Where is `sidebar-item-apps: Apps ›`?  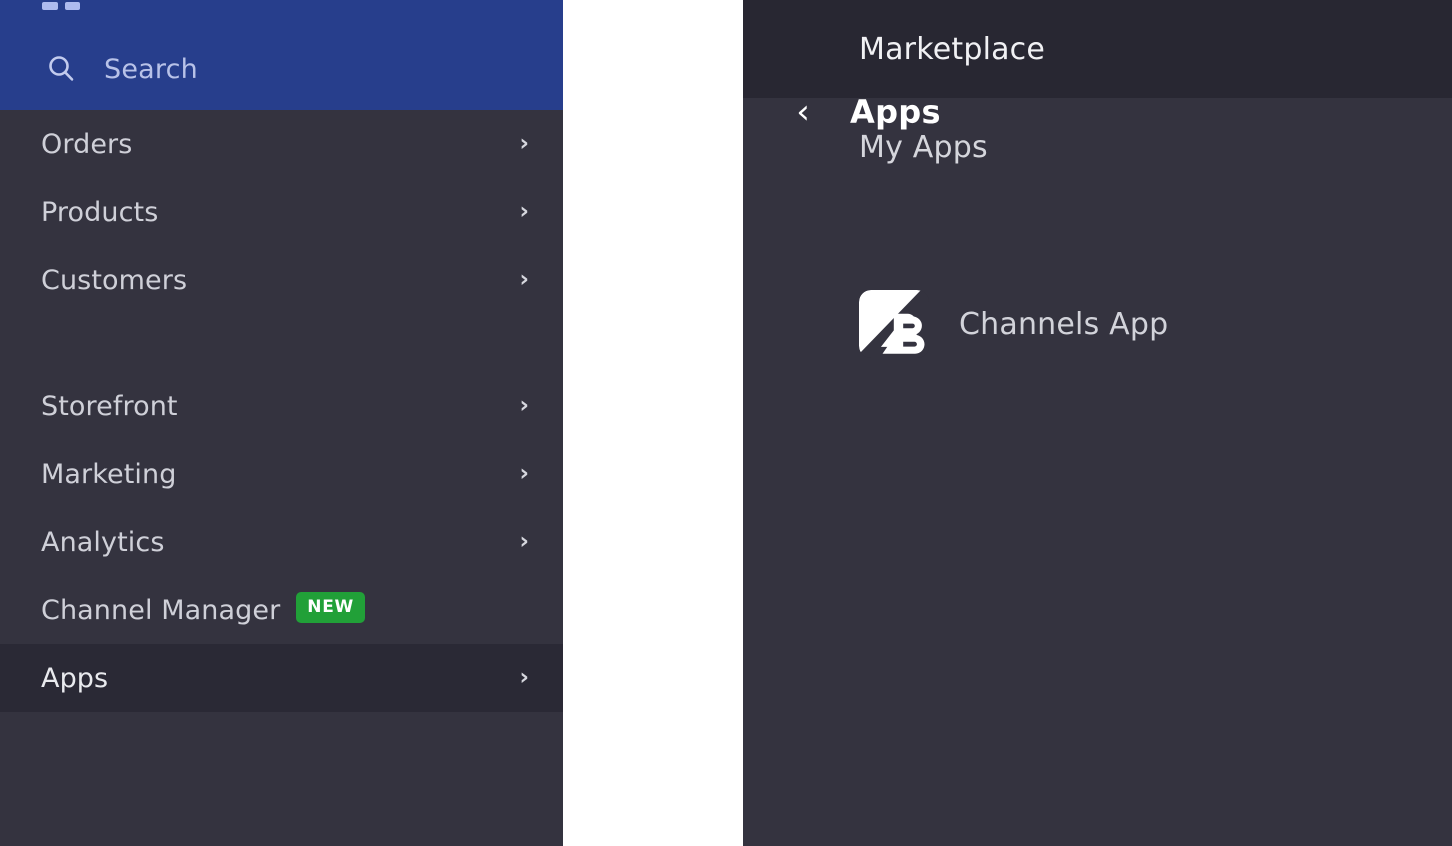
sidebar-item-apps: Apps › is located at coordinates (281, 678).